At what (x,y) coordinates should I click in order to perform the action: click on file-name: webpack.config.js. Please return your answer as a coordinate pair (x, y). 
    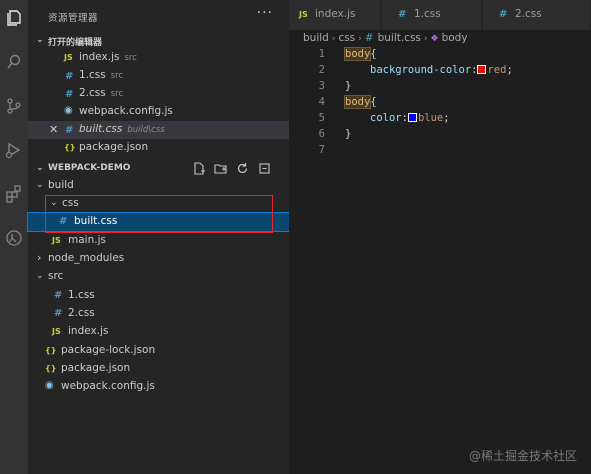
    Looking at the image, I should click on (108, 386).